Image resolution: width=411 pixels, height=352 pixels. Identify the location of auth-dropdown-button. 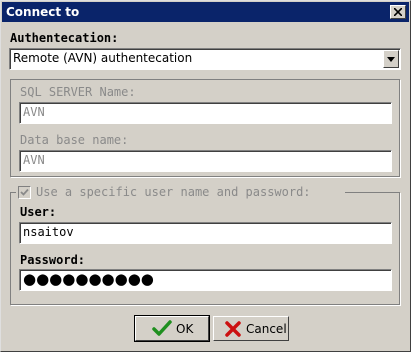
(391, 59).